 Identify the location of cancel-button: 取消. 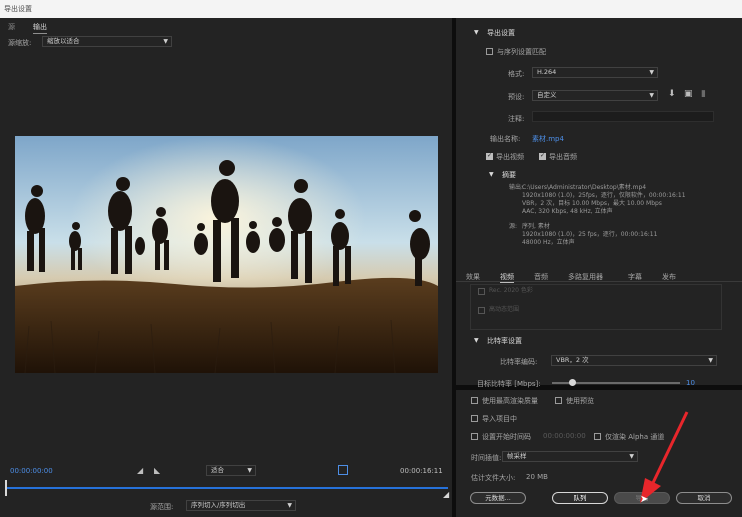
(704, 498).